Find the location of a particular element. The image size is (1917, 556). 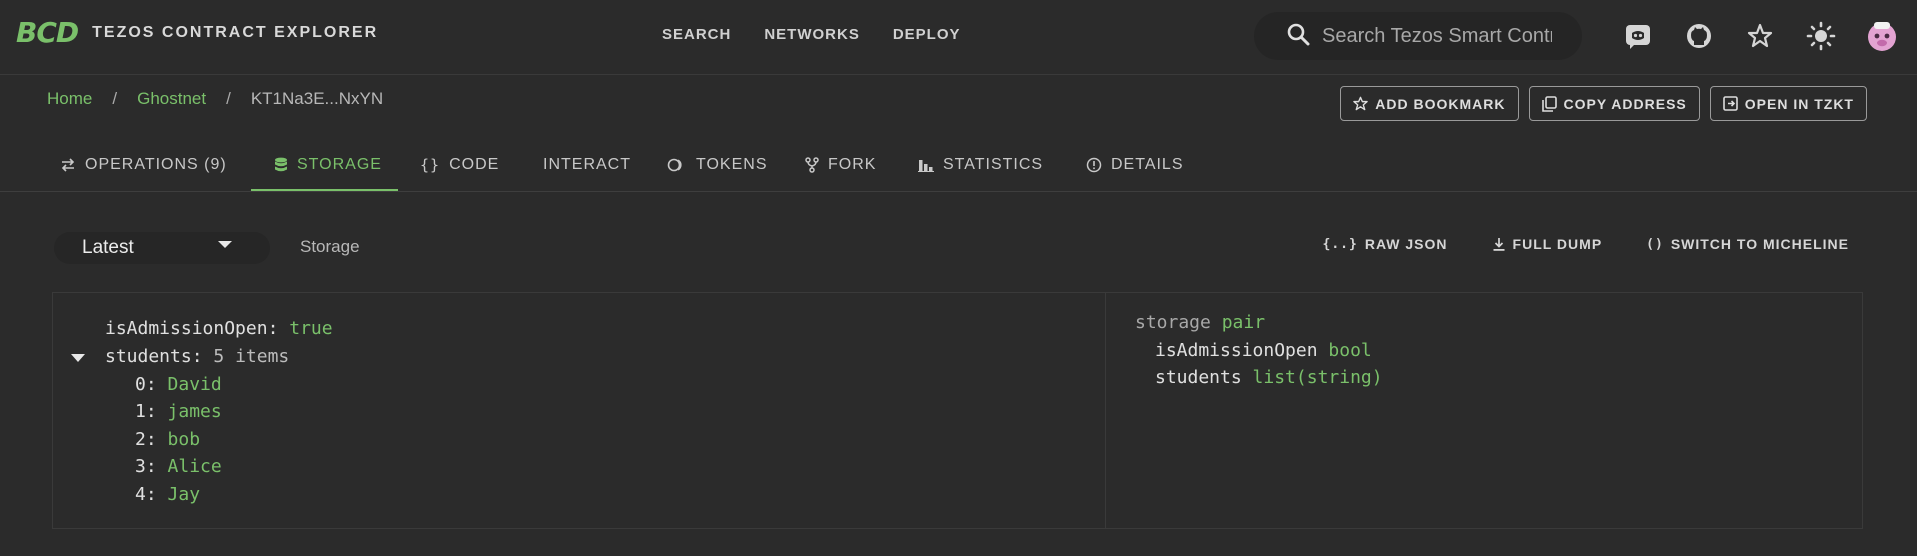

type-field-type: list(string) is located at coordinates (1317, 377).